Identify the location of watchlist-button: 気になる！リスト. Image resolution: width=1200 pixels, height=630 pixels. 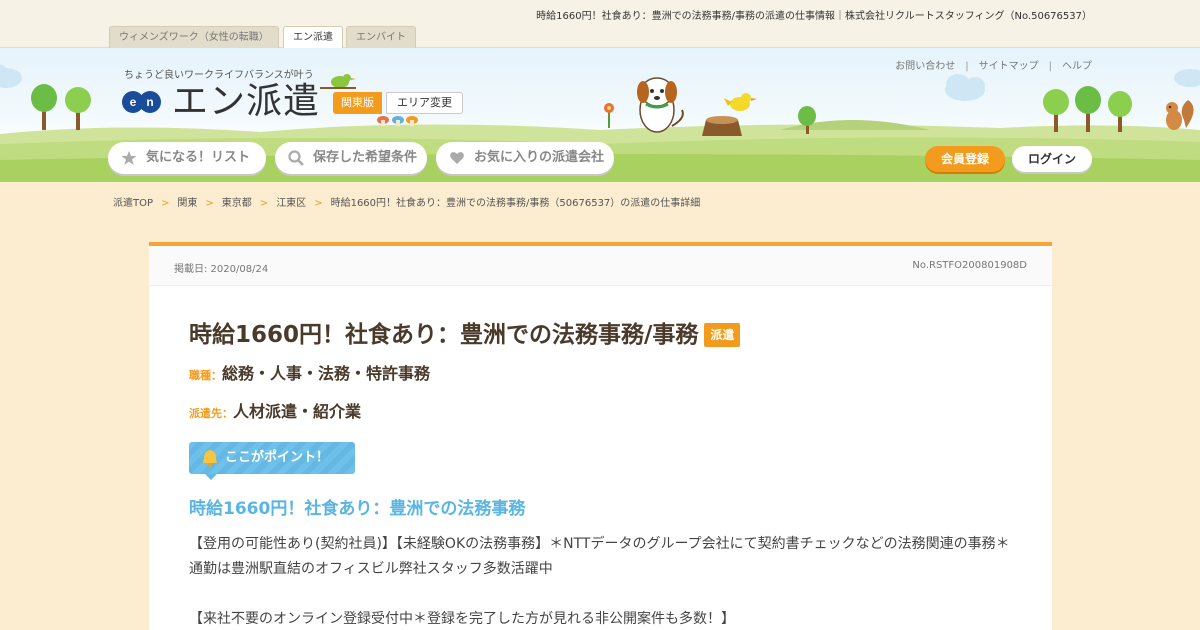
(187, 158).